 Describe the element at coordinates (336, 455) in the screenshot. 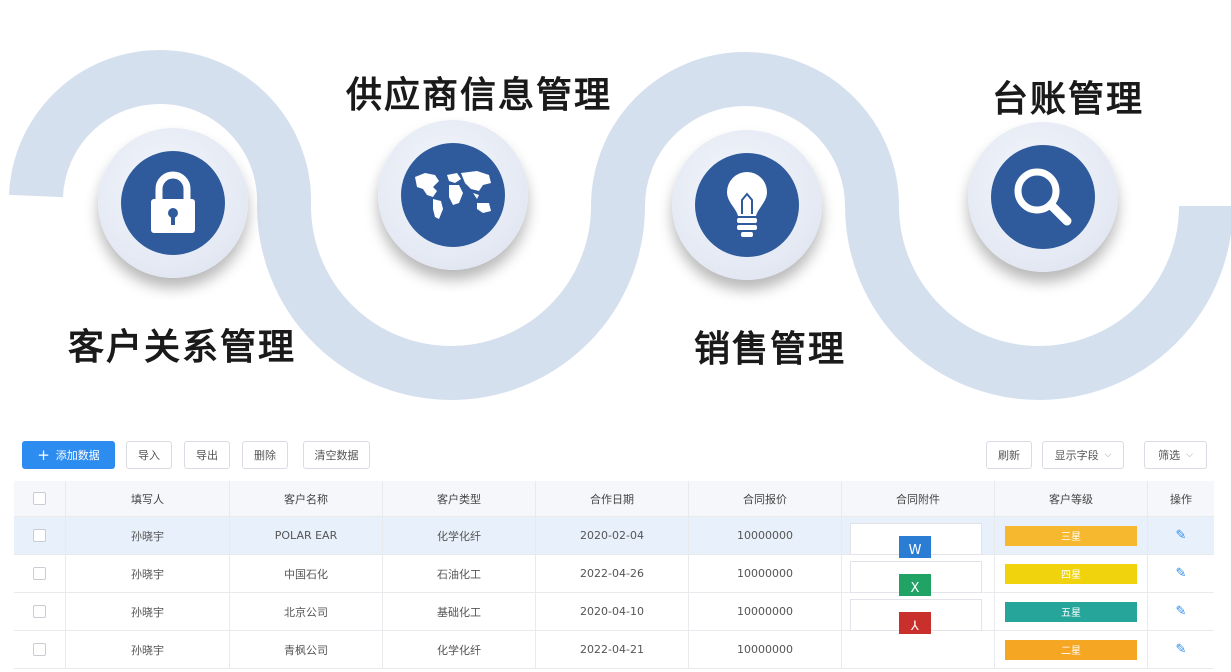

I see `clear-data-button: 清空数据` at that location.